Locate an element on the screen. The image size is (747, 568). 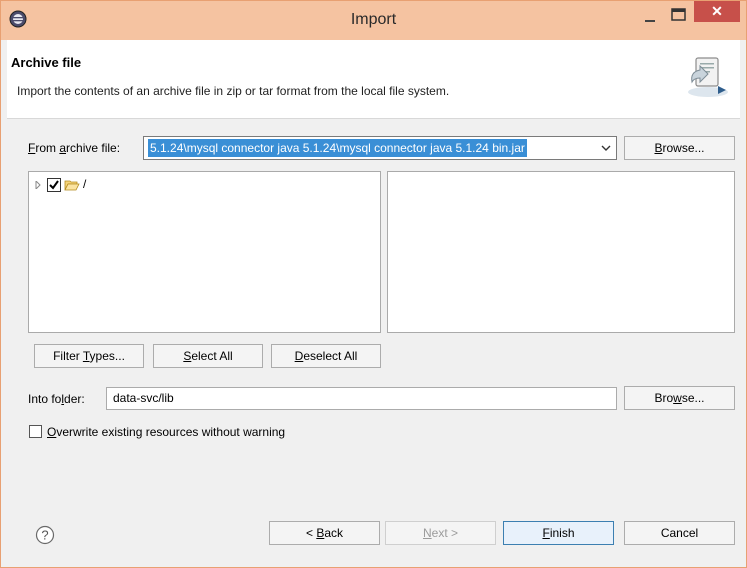
folder-open-icon is located at coordinates (72, 185).